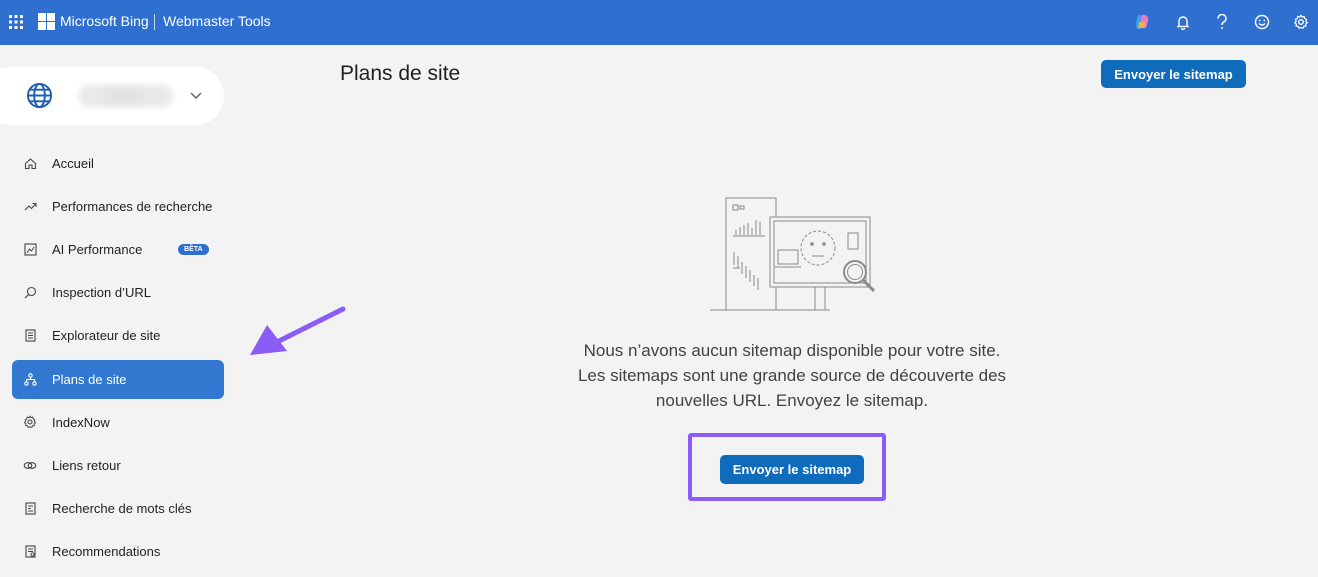 This screenshot has height=577, width=1318. I want to click on sidebar-item-label: Performances de recherche, so click(132, 206).